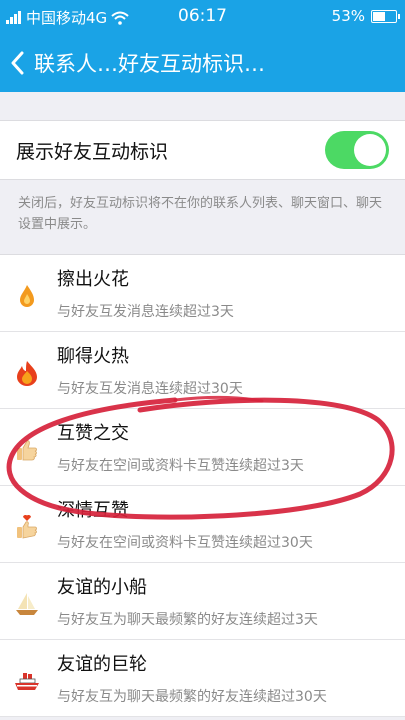 This screenshot has height=720, width=405. I want to click on list-item: 擦出火花 与好友互发消息连续超过3天, so click(202, 293).